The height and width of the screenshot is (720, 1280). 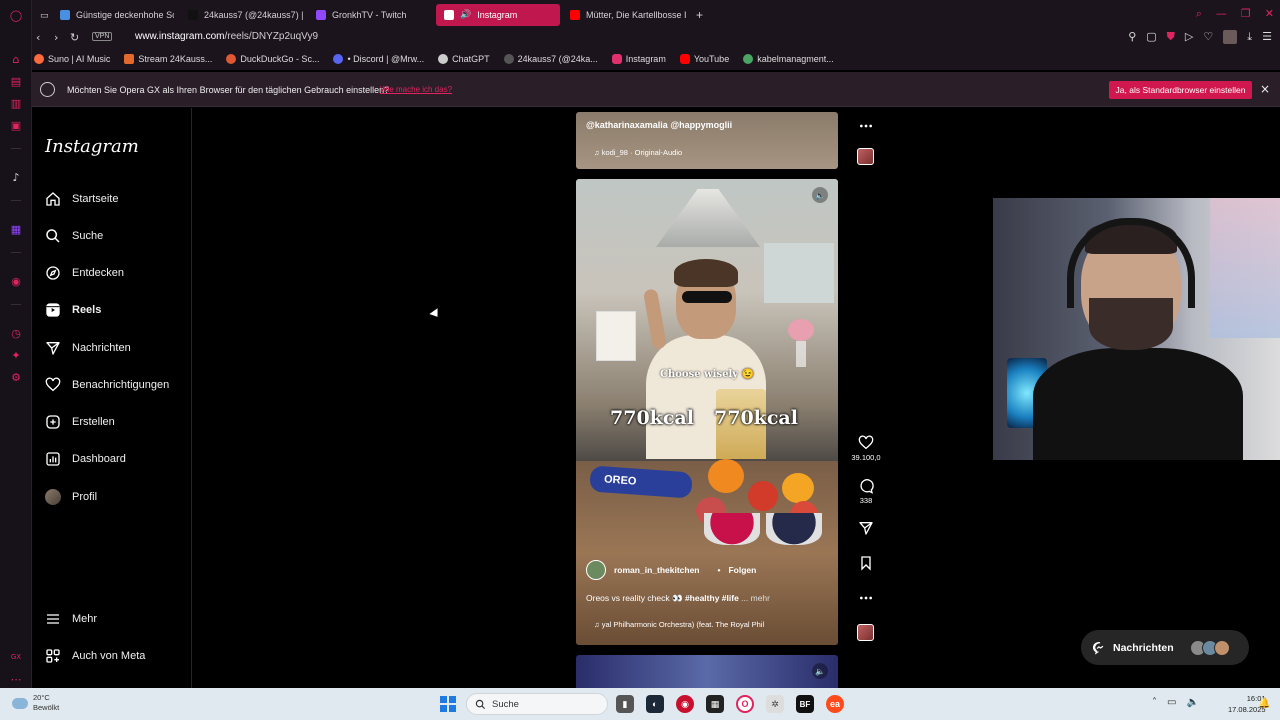 I want to click on sidebar-item-erstellen: Erstellen, so click(x=80, y=422).